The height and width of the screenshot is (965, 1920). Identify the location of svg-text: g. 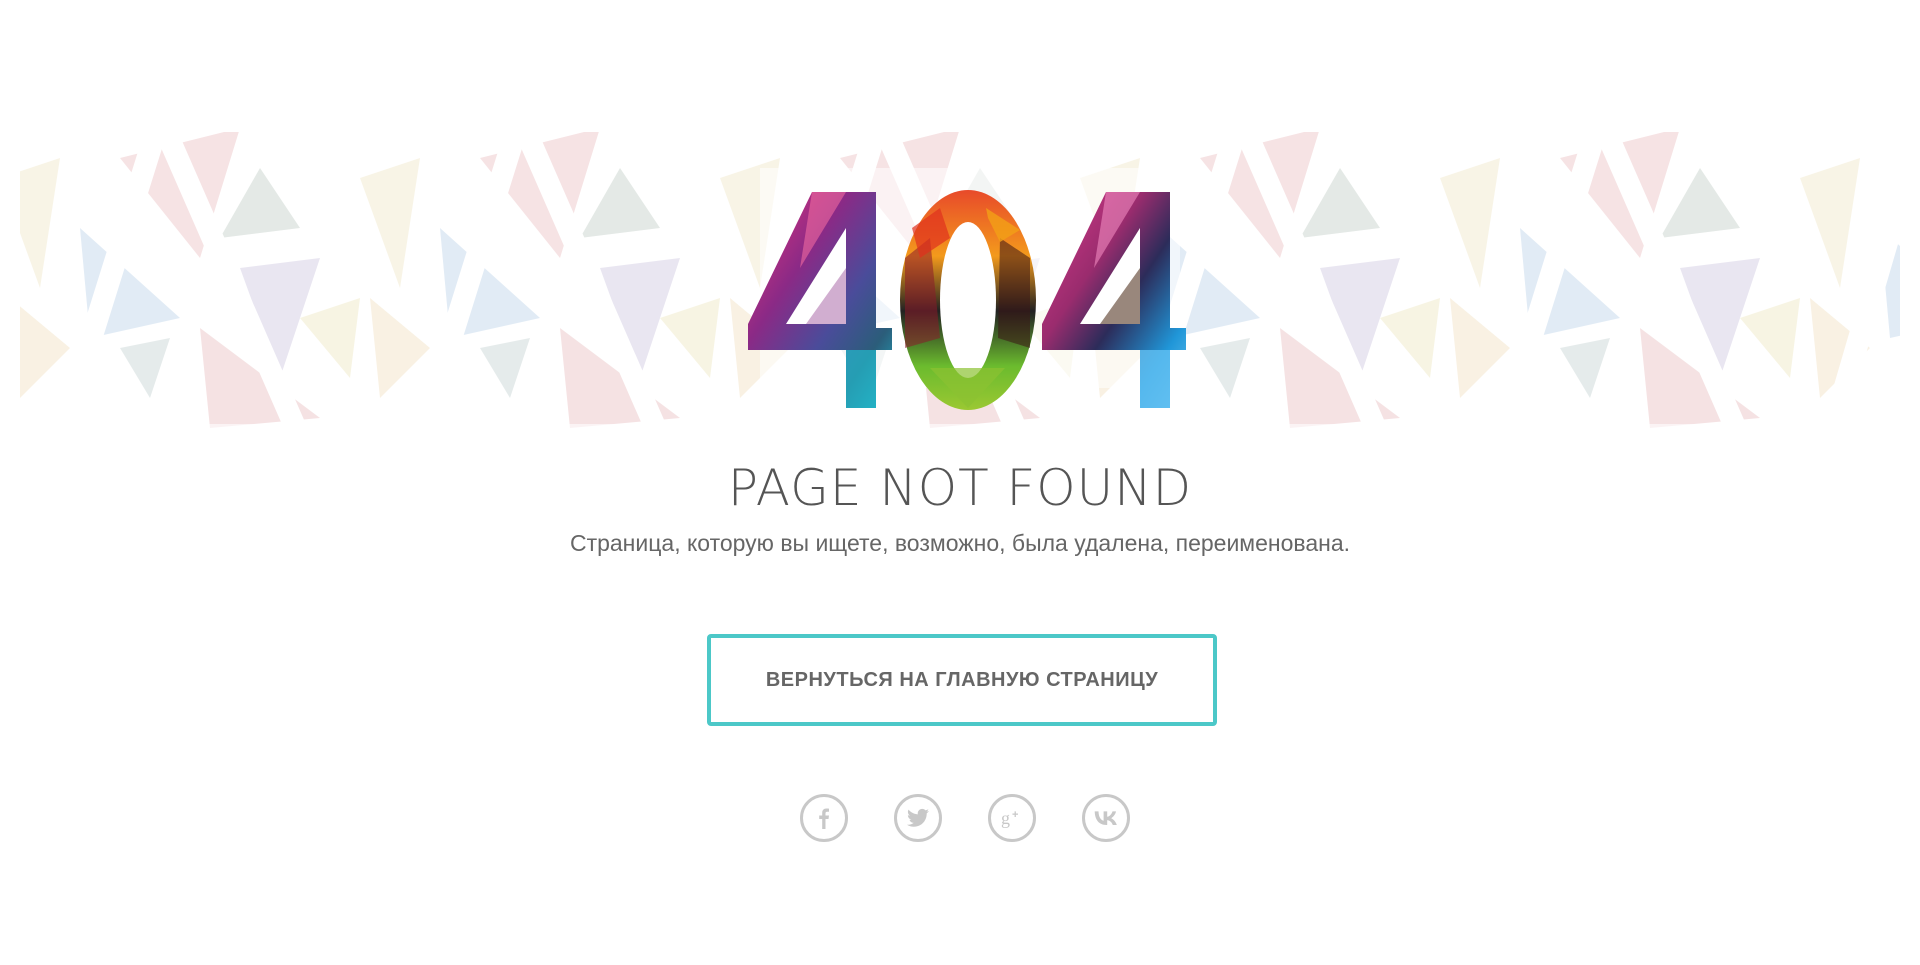
(1005, 818).